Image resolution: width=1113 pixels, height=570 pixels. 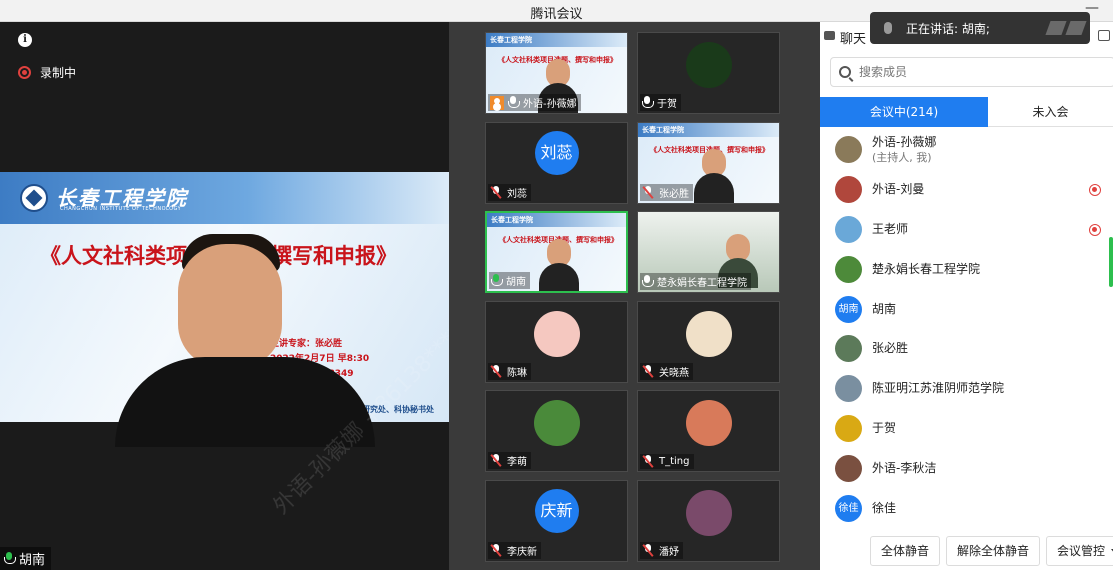 I want to click on member-row: 胡南 胡南, so click(x=966, y=309).